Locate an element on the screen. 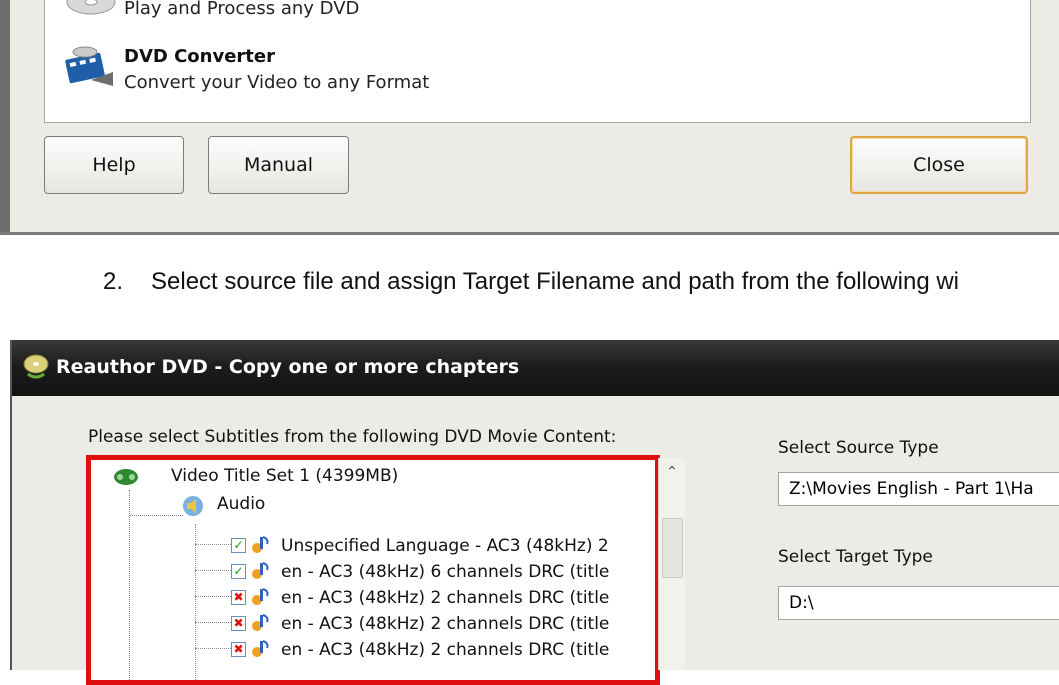 Image resolution: width=1059 pixels, height=685 pixels. track-label: Unspecified Language - AC3 (48kHz) 2 is located at coordinates (445, 546).